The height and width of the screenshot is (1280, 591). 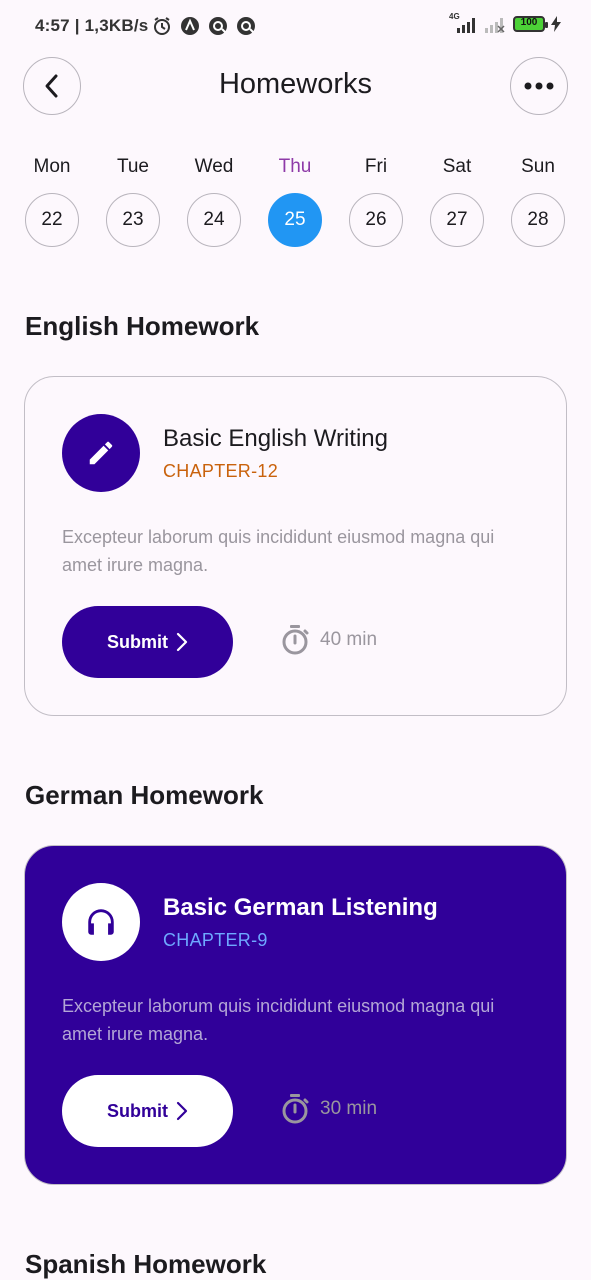 I want to click on app-notification-icon, so click(x=190, y=26).